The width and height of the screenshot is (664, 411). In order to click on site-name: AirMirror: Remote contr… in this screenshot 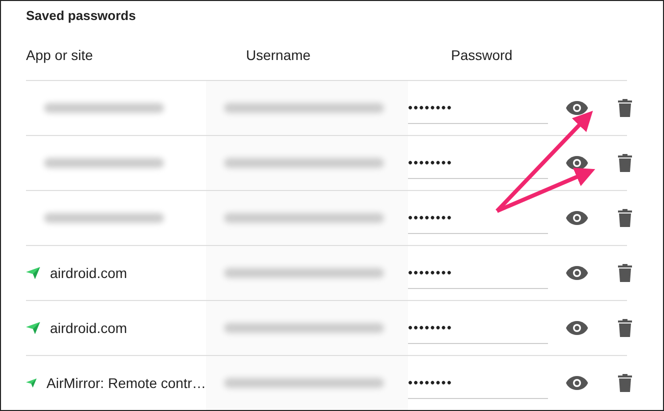, I will do `click(126, 383)`.